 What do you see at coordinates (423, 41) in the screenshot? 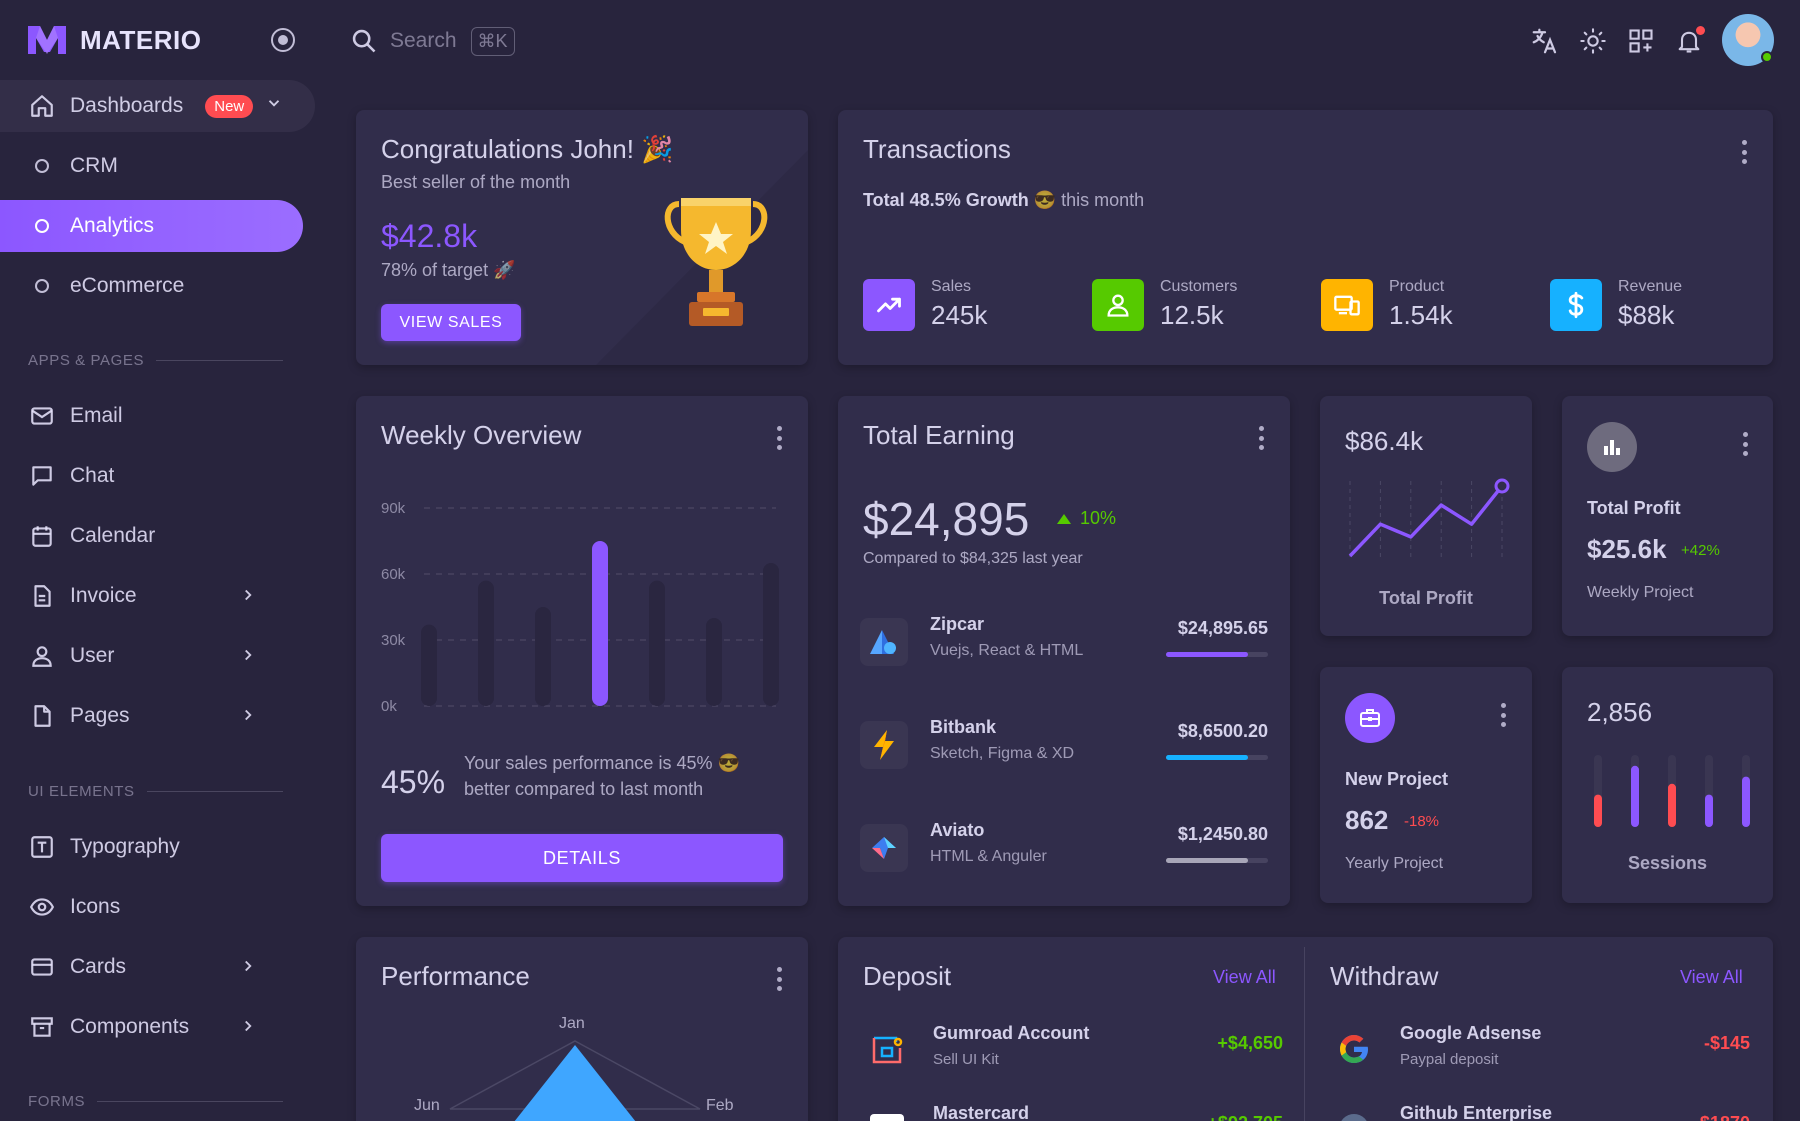
I see `search-placeholder: Search` at bounding box center [423, 41].